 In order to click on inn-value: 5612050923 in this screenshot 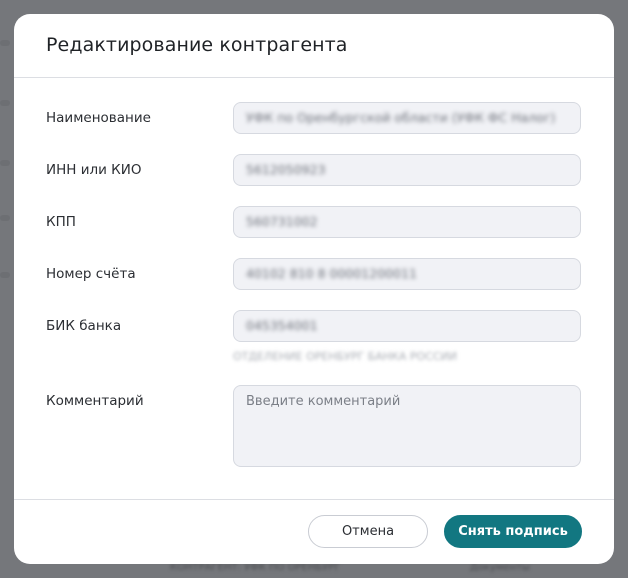, I will do `click(286, 169)`.